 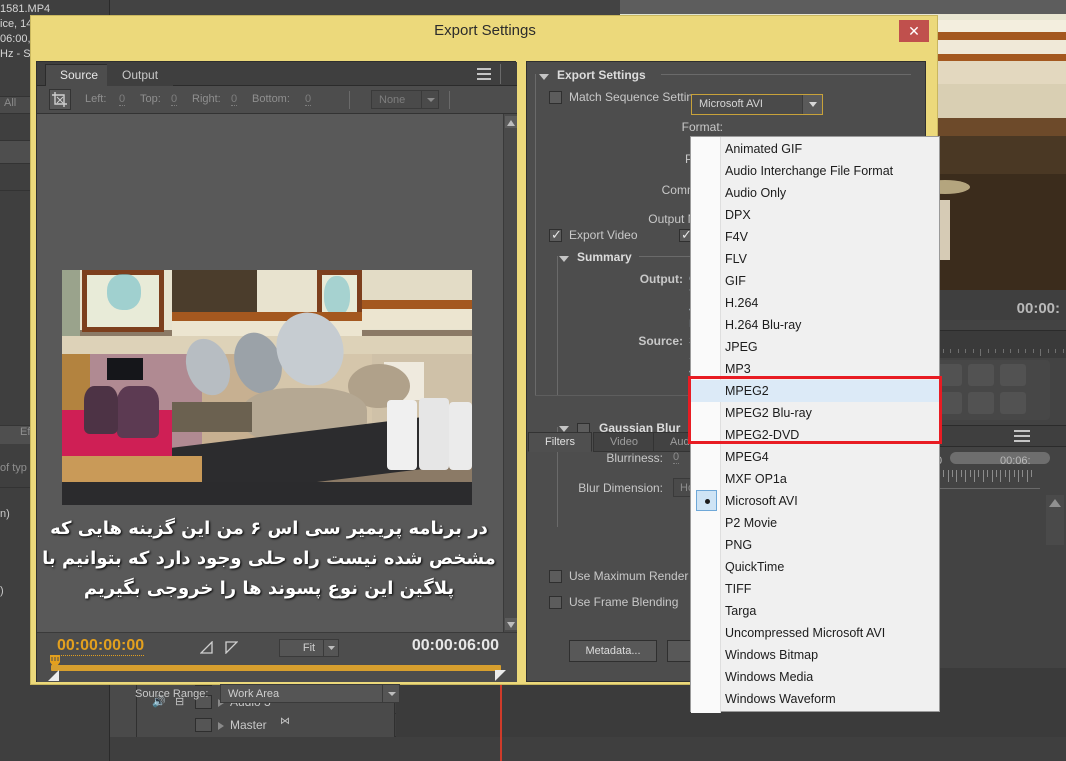 What do you see at coordinates (815, 545) in the screenshot?
I see `dropdown-item-png: PNG` at bounding box center [815, 545].